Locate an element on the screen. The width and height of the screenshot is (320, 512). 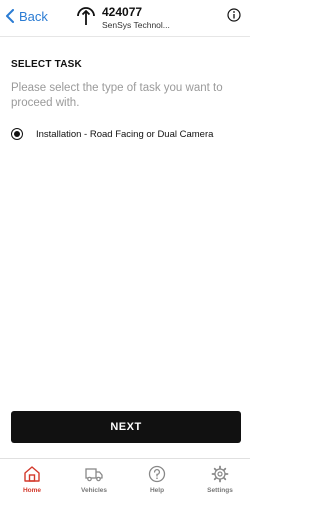
unit-id: 424077 is located at coordinates (122, 12).